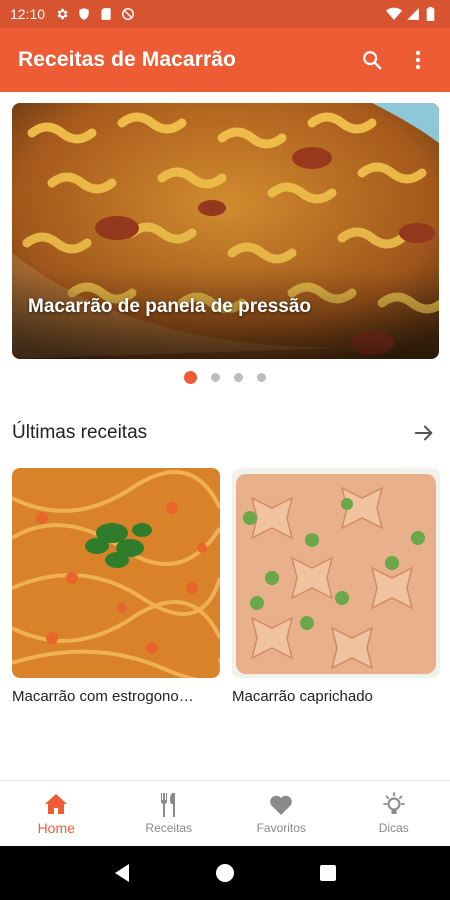 The width and height of the screenshot is (450, 900). Describe the element at coordinates (127, 59) in the screenshot. I see `app-title: Receitas de Macarrão` at that location.